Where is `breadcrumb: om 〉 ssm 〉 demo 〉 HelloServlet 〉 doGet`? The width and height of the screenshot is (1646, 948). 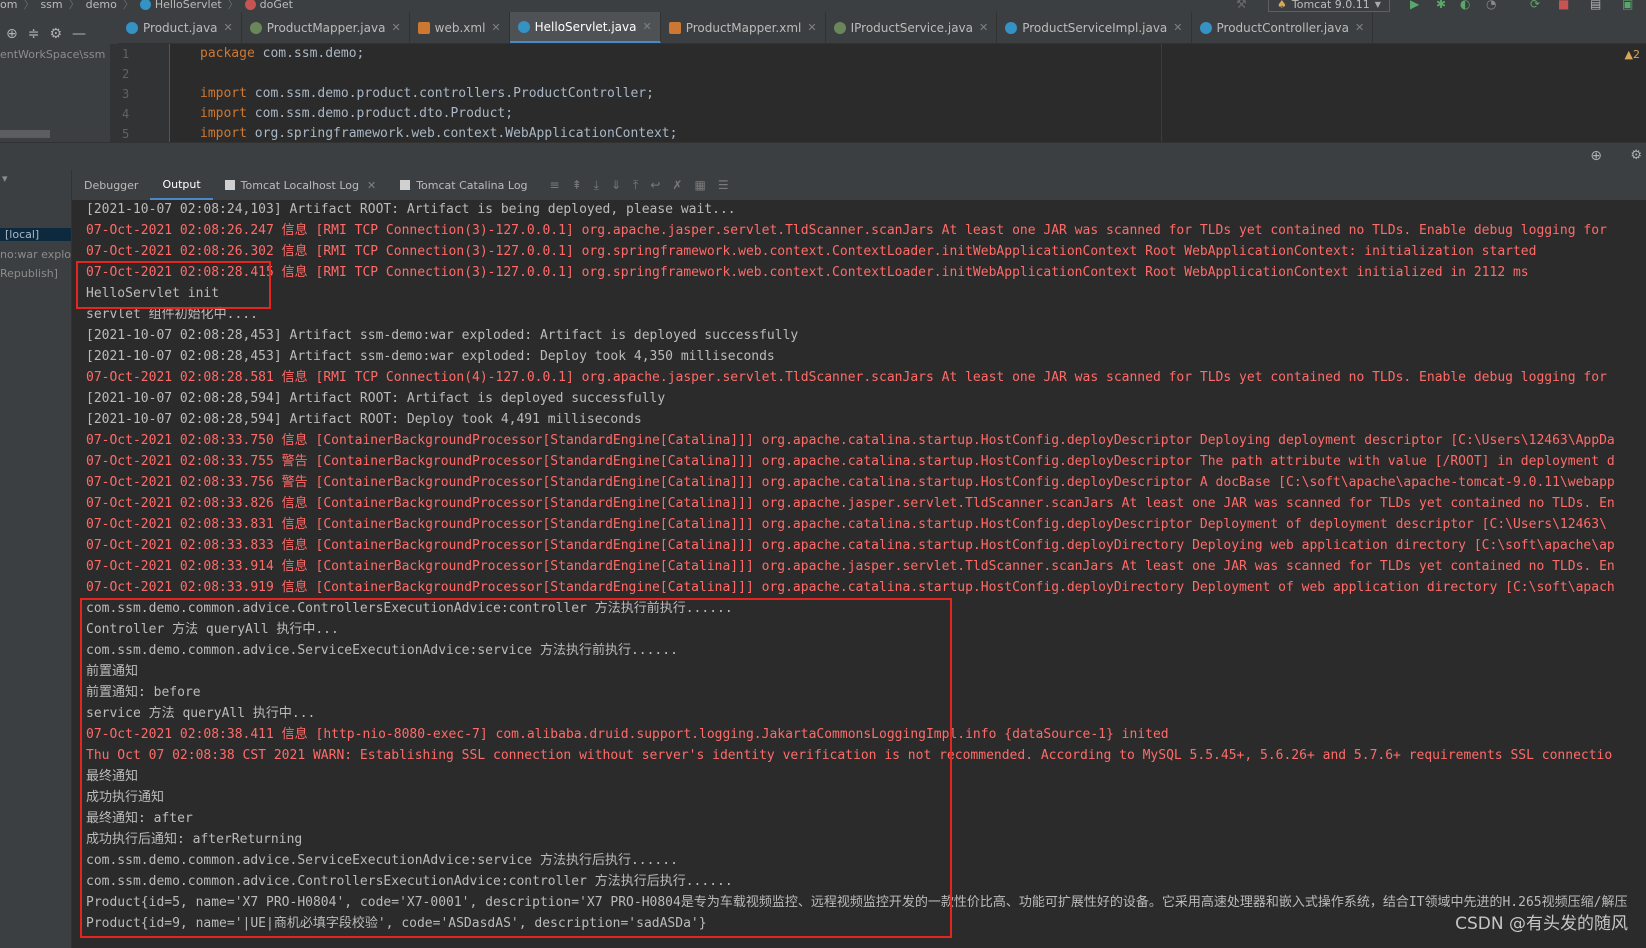 breadcrumb: om 〉 ssm 〉 demo 〉 HelloServlet 〉 doGet is located at coordinates (146, 5).